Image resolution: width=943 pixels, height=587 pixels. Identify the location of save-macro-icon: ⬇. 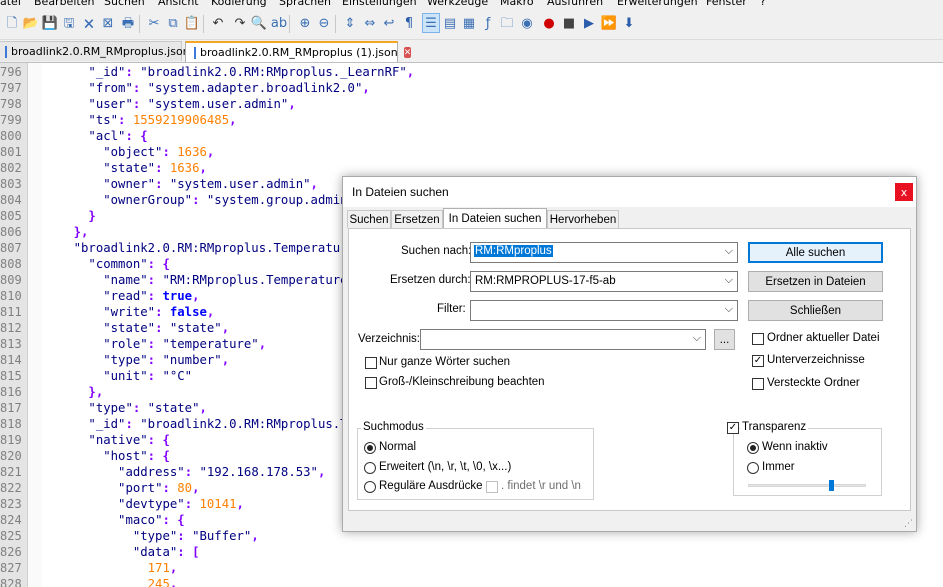
(629, 23).